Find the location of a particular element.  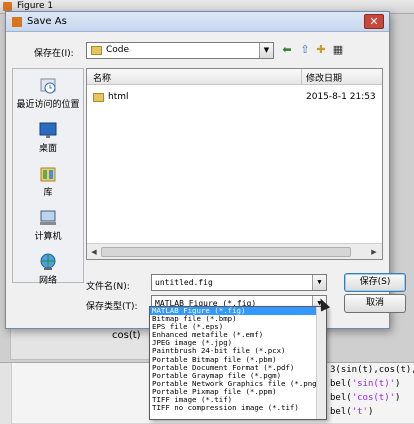

filename-label: 文件名(N): is located at coordinates (108, 287).